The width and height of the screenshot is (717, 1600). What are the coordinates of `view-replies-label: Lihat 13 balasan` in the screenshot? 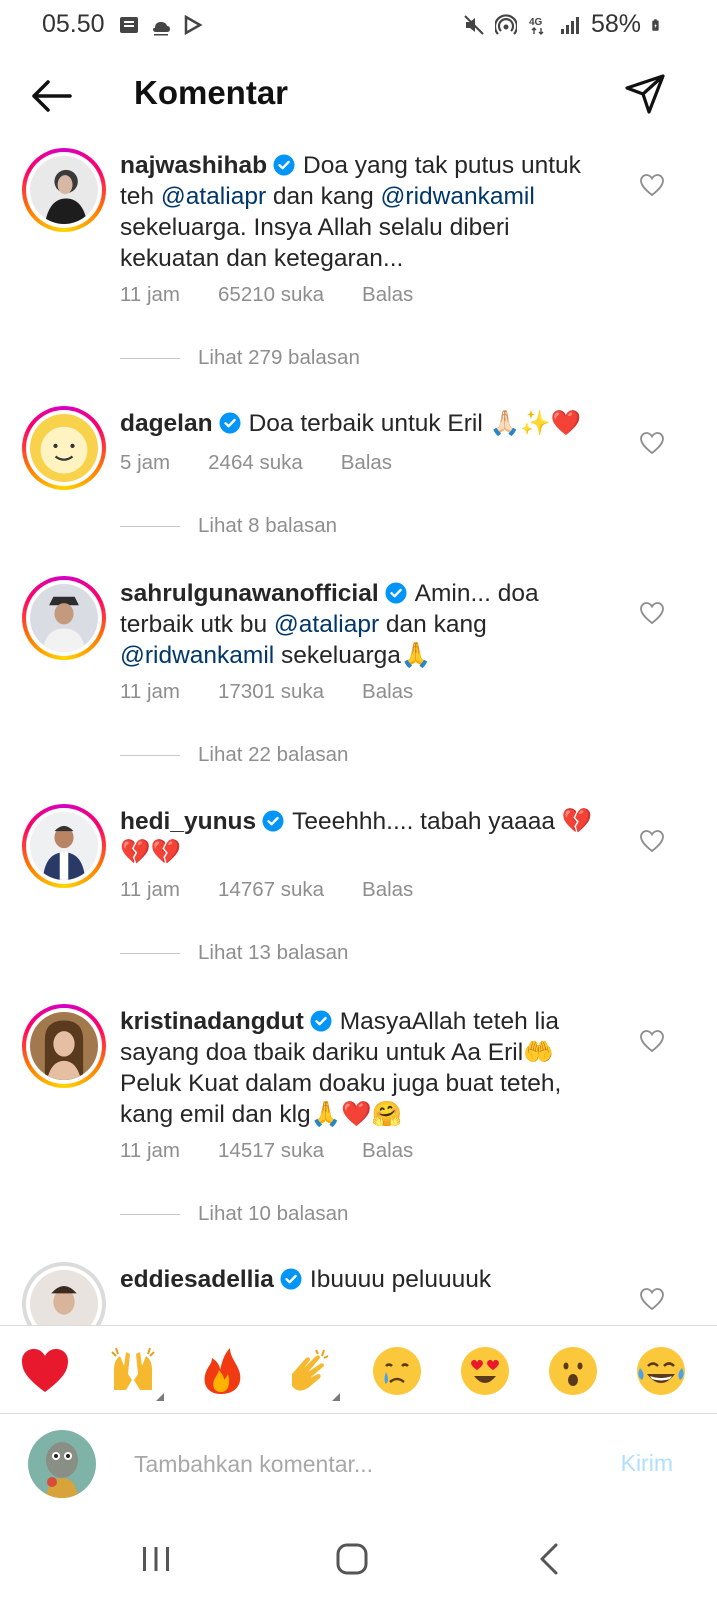 It's located at (273, 953).